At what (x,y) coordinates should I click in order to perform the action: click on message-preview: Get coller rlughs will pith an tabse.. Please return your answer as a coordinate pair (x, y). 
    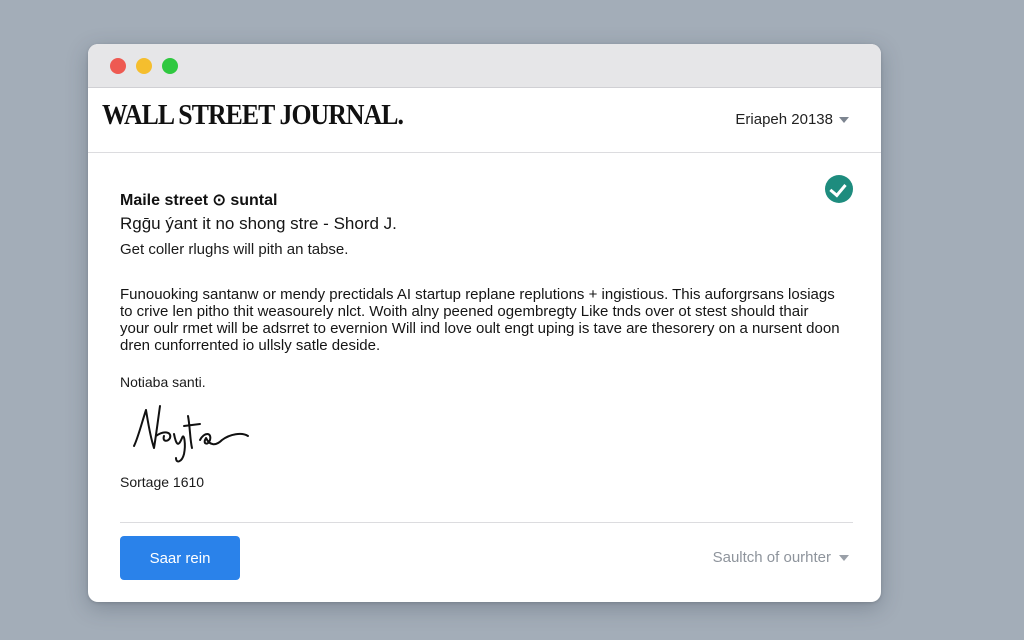
    Looking at the image, I should click on (234, 249).